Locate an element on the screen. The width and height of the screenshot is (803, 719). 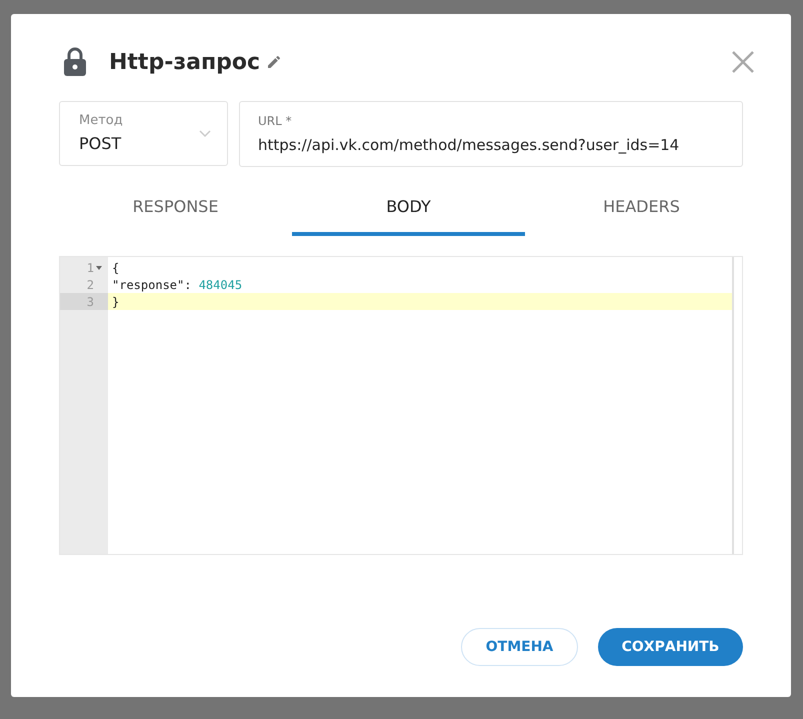
dialog-title: Http-запрос is located at coordinates (184, 62).